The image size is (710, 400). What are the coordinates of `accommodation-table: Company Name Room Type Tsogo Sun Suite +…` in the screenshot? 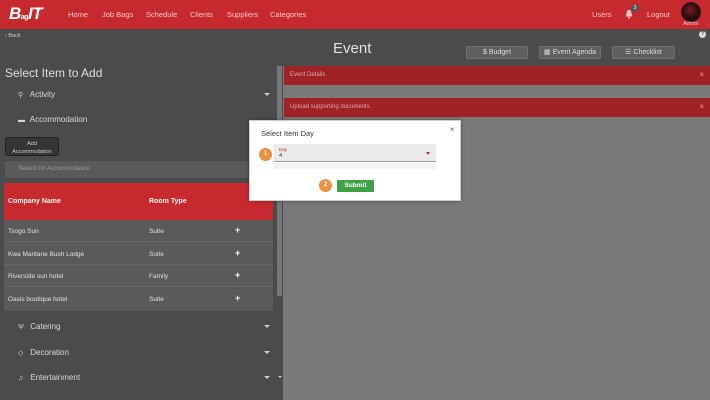 It's located at (138, 247).